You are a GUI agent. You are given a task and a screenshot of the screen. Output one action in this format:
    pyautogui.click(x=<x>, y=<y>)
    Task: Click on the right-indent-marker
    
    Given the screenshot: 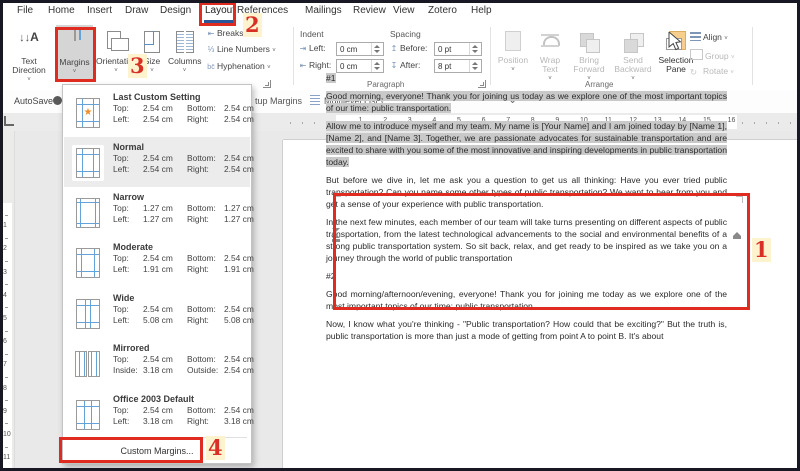 What is the action you would take?
    pyautogui.click(x=737, y=235)
    